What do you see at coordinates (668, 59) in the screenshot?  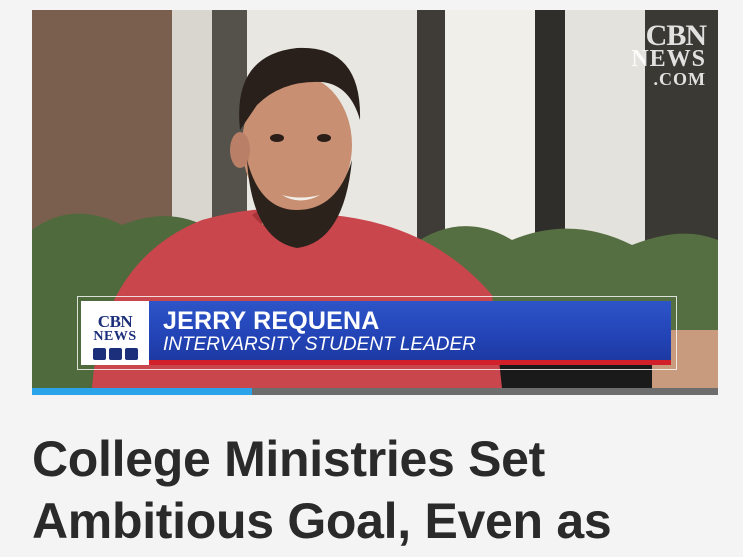 I see `watermark-line2: NEWS` at bounding box center [668, 59].